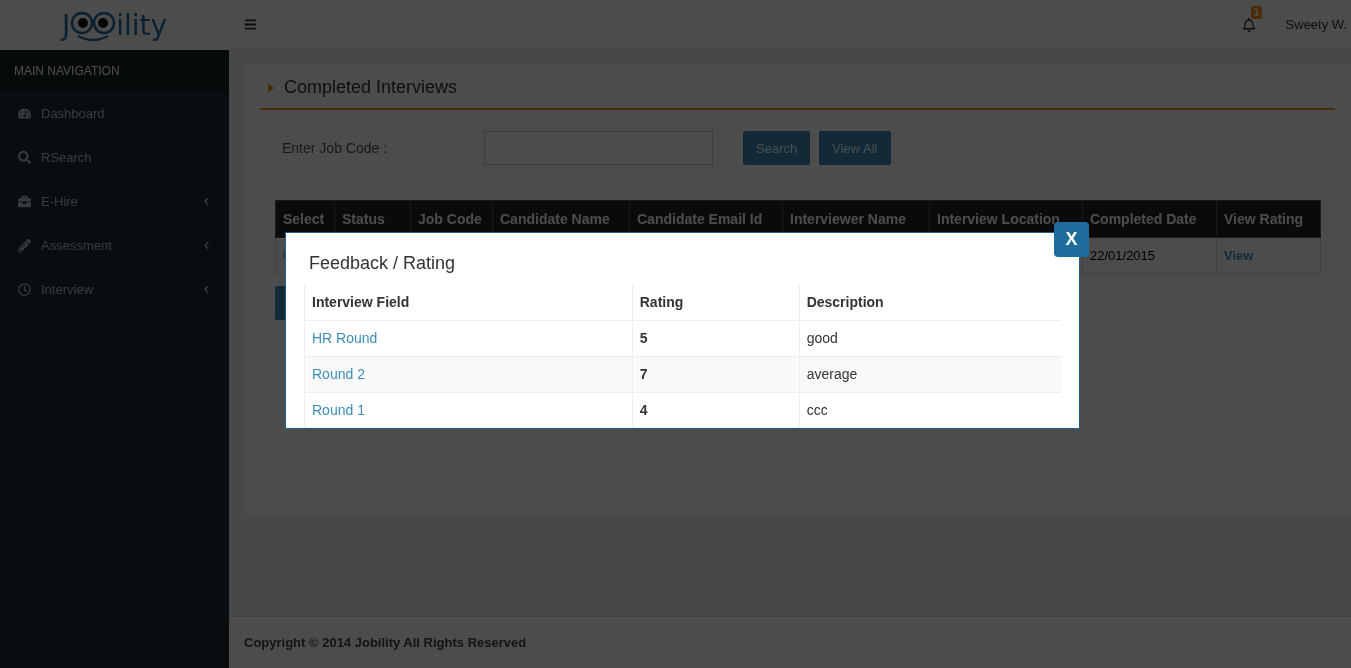 The image size is (1351, 668). Describe the element at coordinates (1239, 255) in the screenshot. I see `view-link: View` at that location.